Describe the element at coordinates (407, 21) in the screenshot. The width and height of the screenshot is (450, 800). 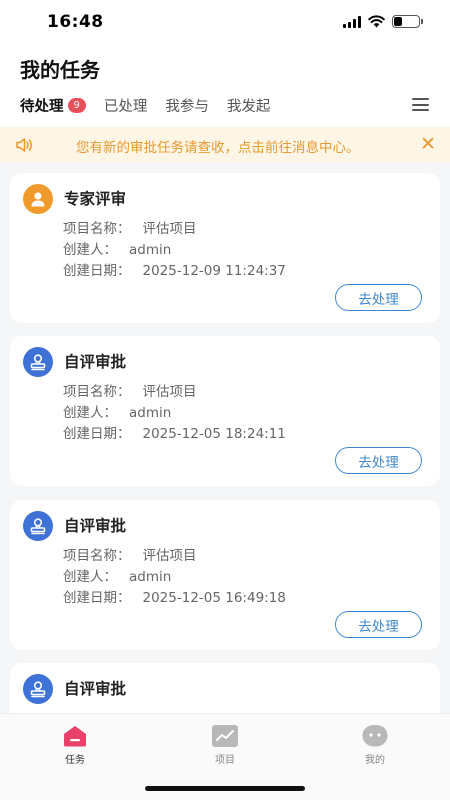
I see `battery-icon` at that location.